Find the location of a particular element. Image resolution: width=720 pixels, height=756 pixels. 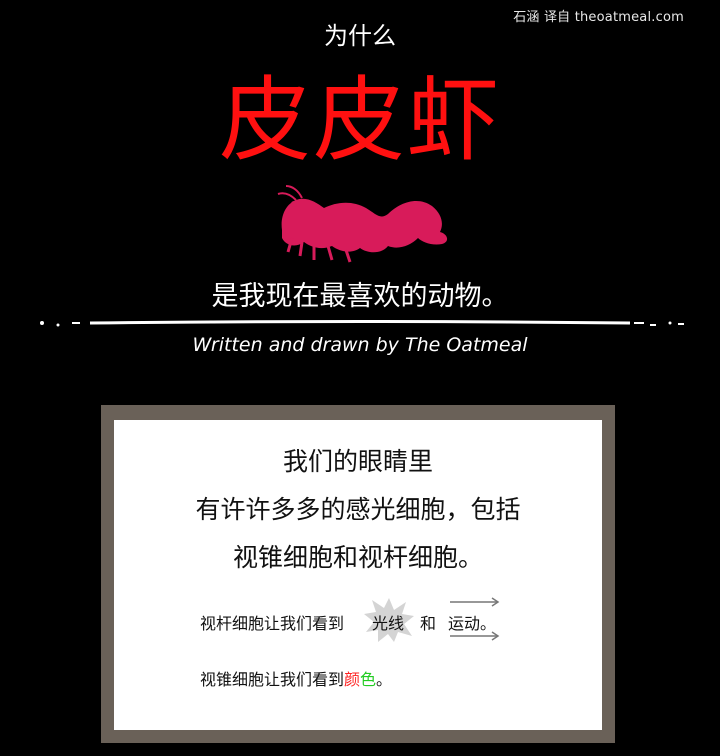

heading-why: 为什么 is located at coordinates (360, 36).